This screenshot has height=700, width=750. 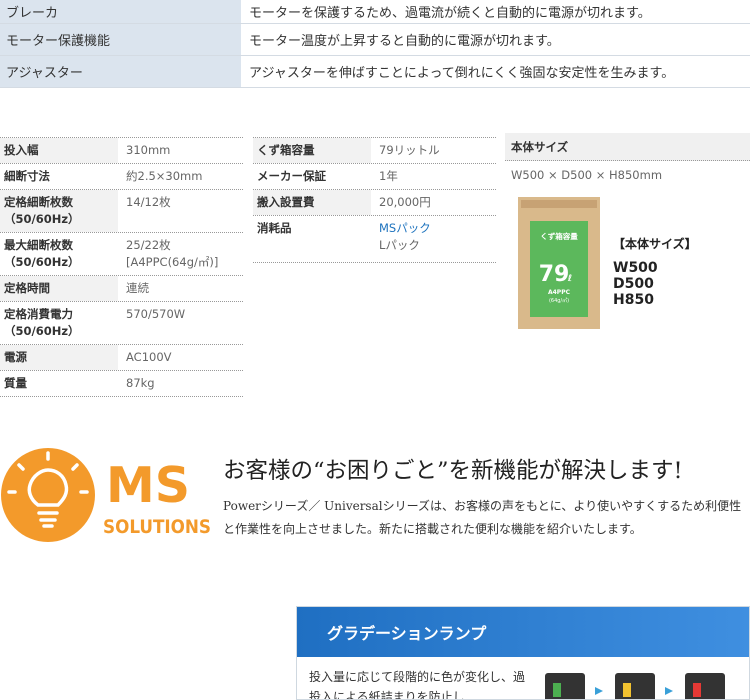 What do you see at coordinates (15, 383) in the screenshot?
I see `spec-key: 質量` at bounding box center [15, 383].